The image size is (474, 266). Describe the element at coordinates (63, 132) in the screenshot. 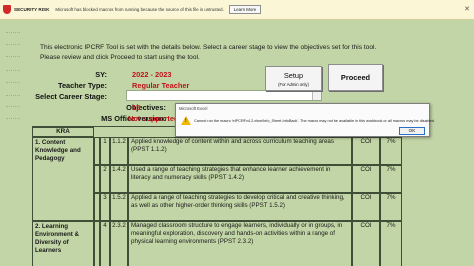

I see `kra-header: KRA` at that location.